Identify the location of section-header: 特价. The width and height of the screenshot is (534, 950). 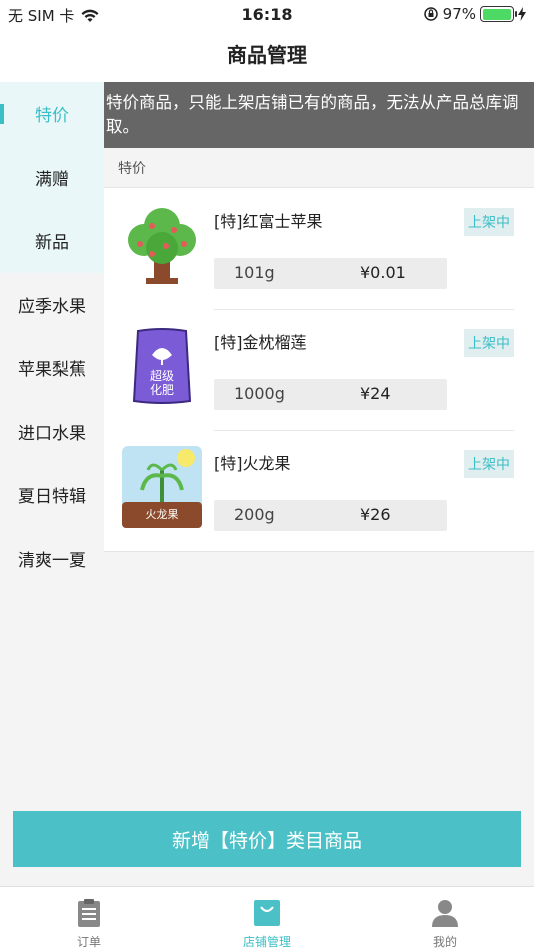
(319, 168).